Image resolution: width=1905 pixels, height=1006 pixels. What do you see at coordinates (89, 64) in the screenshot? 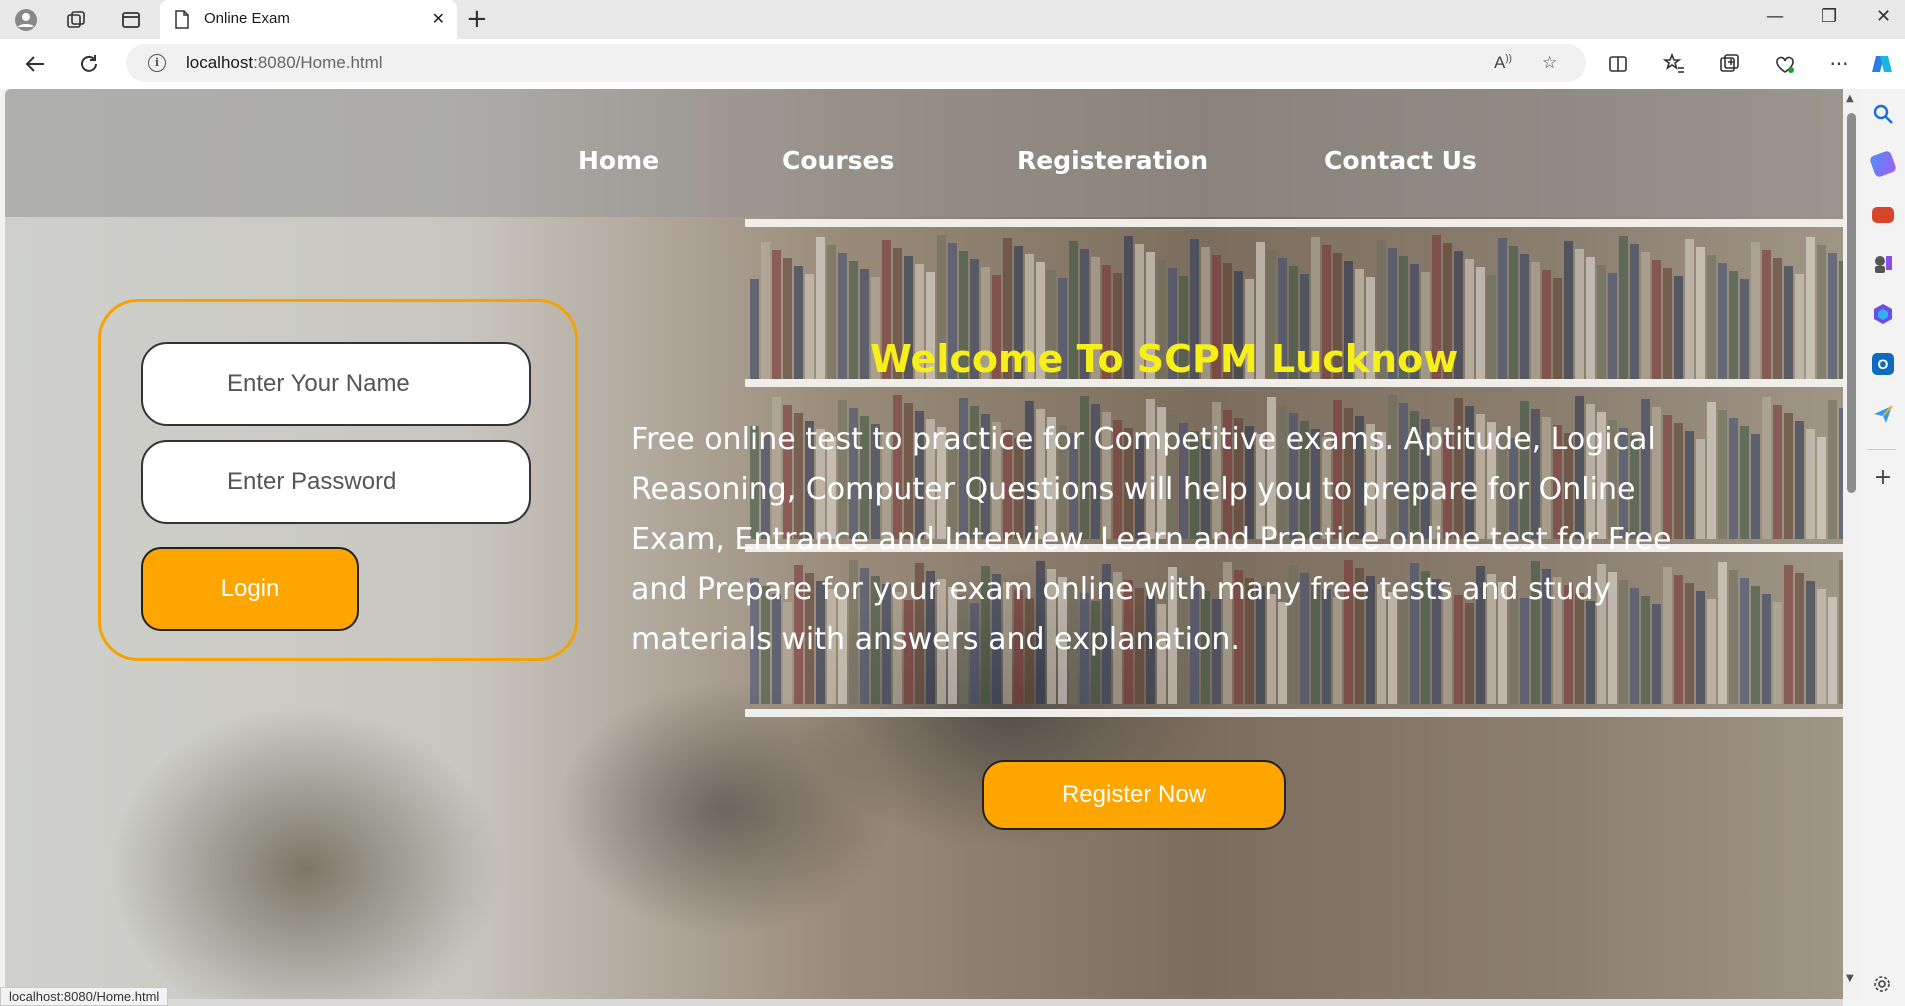
I see `refresh-icon` at bounding box center [89, 64].